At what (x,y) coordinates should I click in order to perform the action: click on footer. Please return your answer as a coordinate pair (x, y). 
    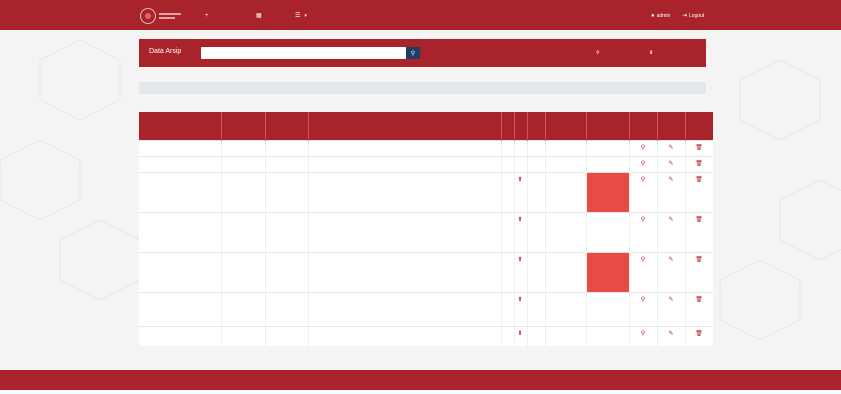
    Looking at the image, I should click on (420, 380).